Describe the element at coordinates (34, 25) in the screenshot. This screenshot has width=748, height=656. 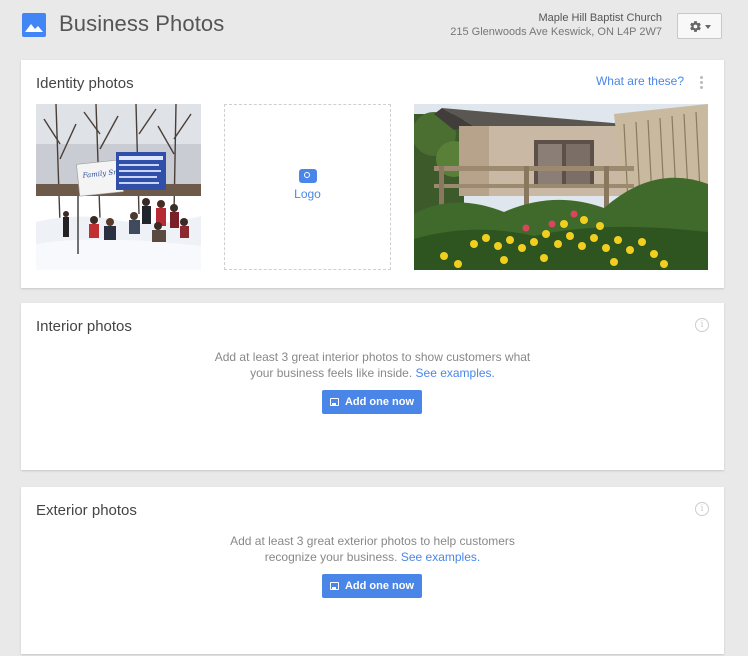
I see `photos-mountain-icon` at that location.